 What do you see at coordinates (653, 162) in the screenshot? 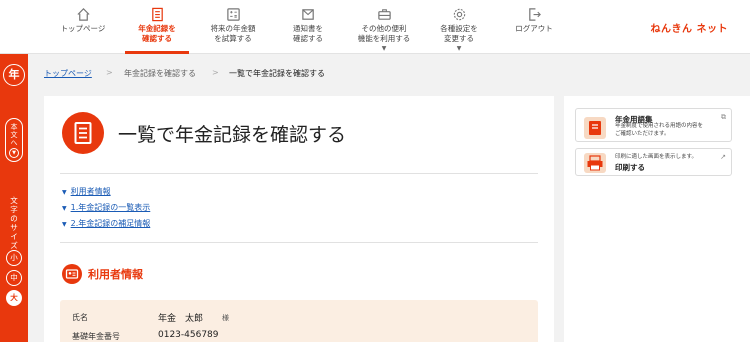
I see `print-link-card: 印刷に適した画面を表示します。 印刷する ↗` at bounding box center [653, 162].